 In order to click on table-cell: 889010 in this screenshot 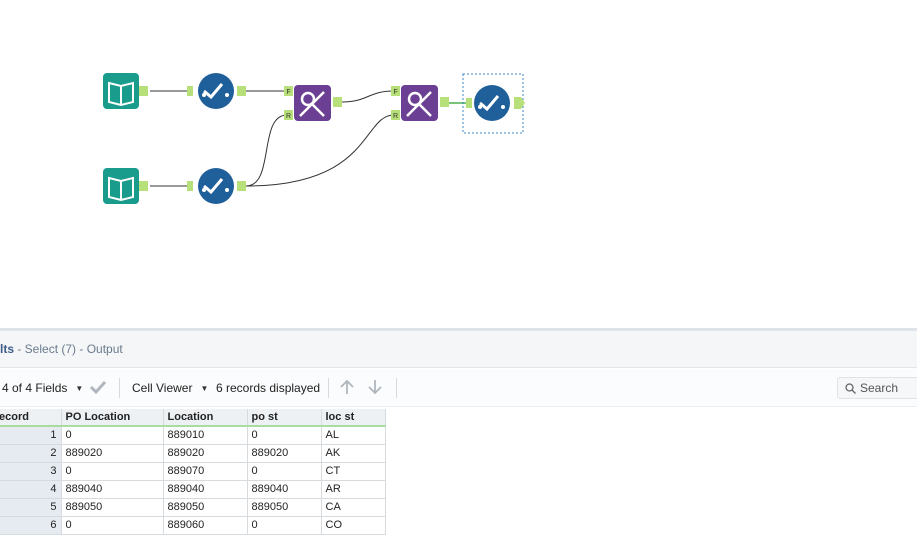, I will do `click(205, 435)`.